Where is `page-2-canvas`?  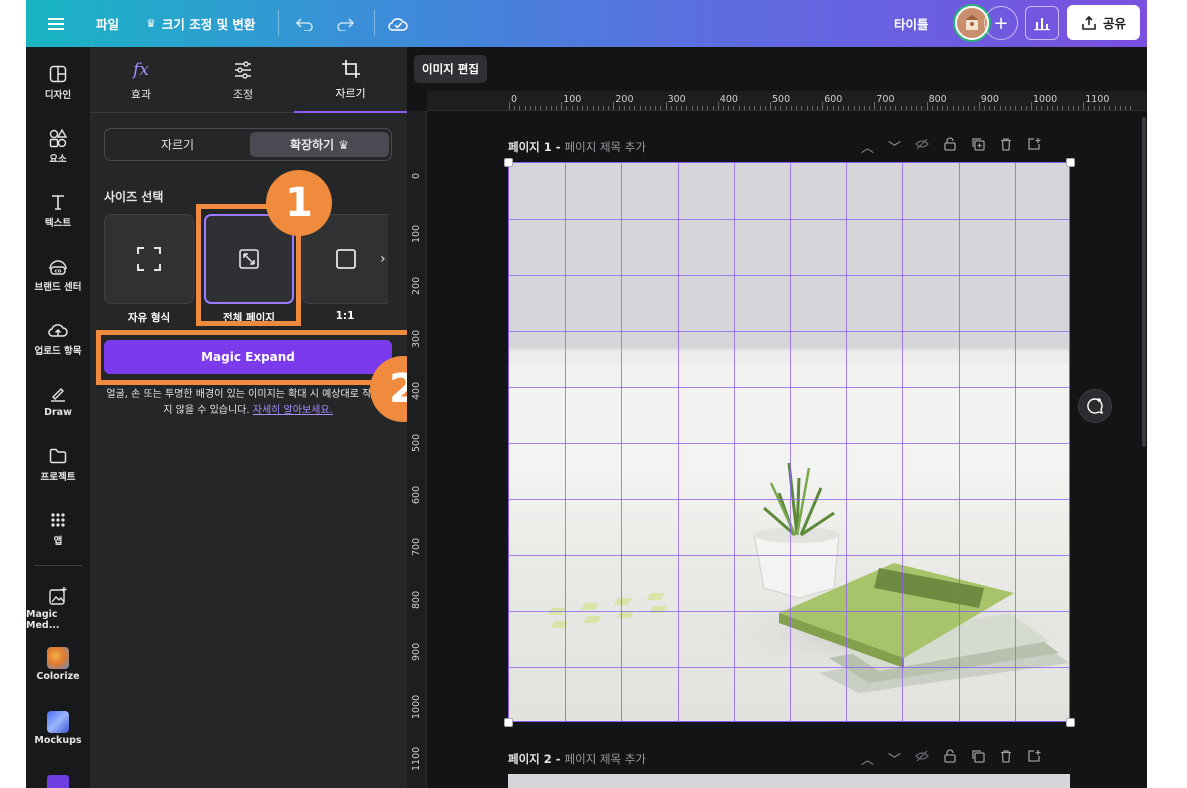
page-2-canvas is located at coordinates (789, 781).